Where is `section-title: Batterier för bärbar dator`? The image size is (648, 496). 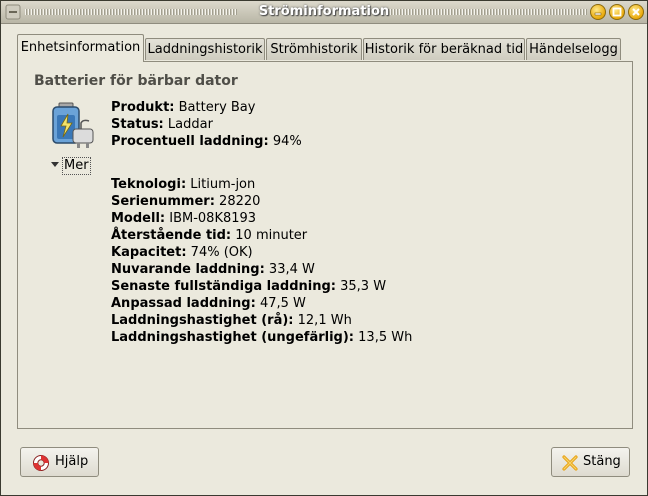 section-title: Batterier för bärbar dator is located at coordinates (136, 81).